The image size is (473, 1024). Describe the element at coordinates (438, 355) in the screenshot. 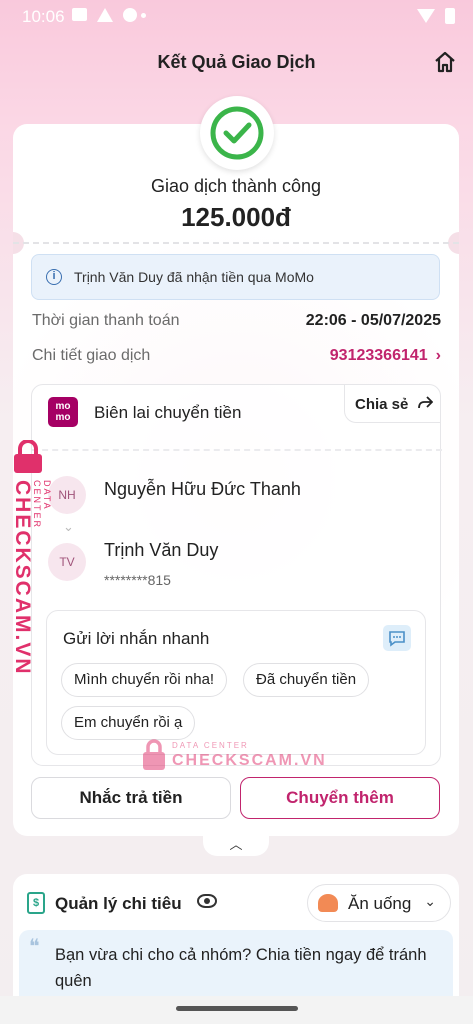

I see `chevron-right-icon: ›` at that location.